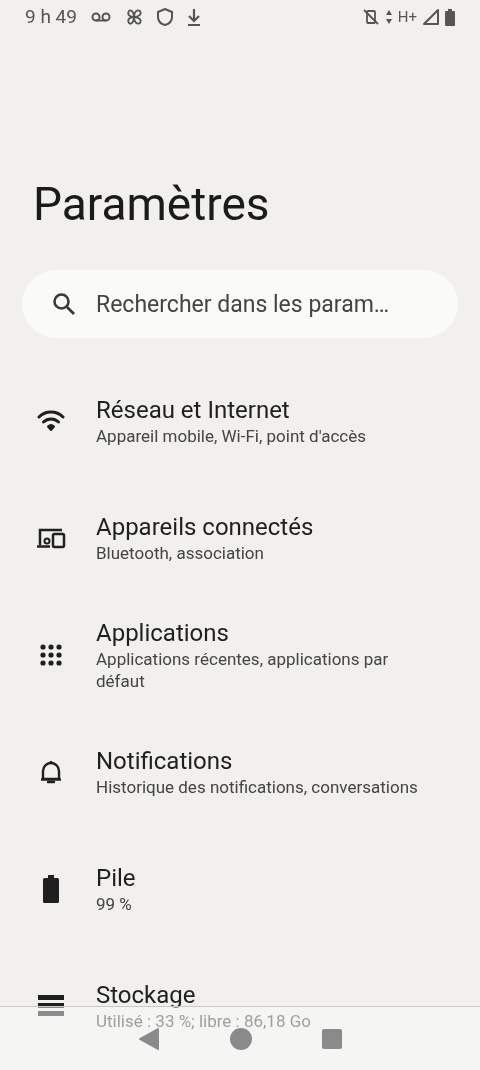 The height and width of the screenshot is (1070, 480). I want to click on item-title: Pile, so click(116, 877).